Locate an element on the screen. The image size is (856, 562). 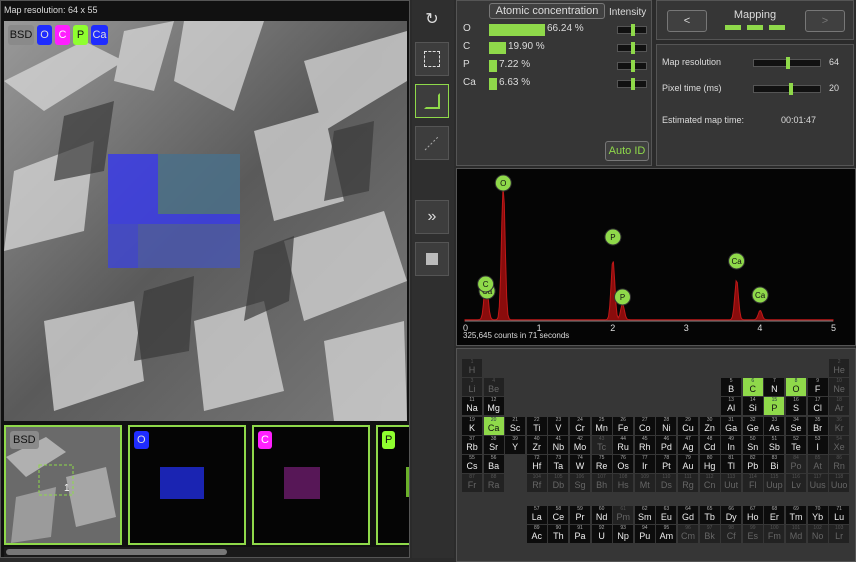
element-uut: 113 Uut is located at coordinates (731, 483).